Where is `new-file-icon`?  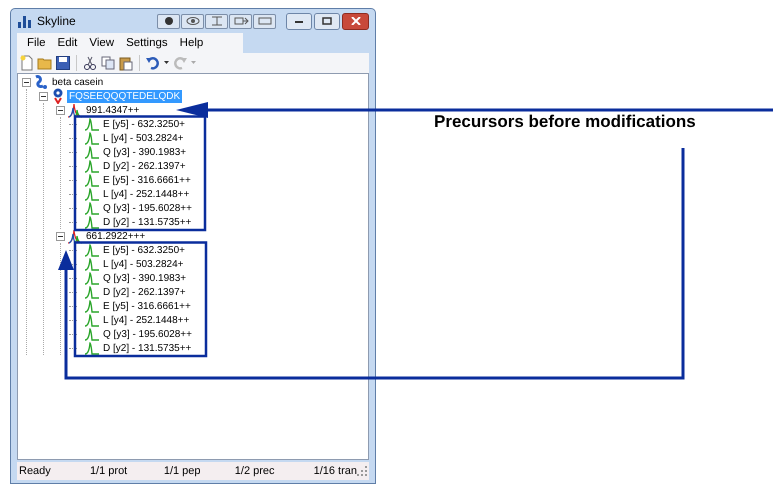
new-file-icon is located at coordinates (27, 63).